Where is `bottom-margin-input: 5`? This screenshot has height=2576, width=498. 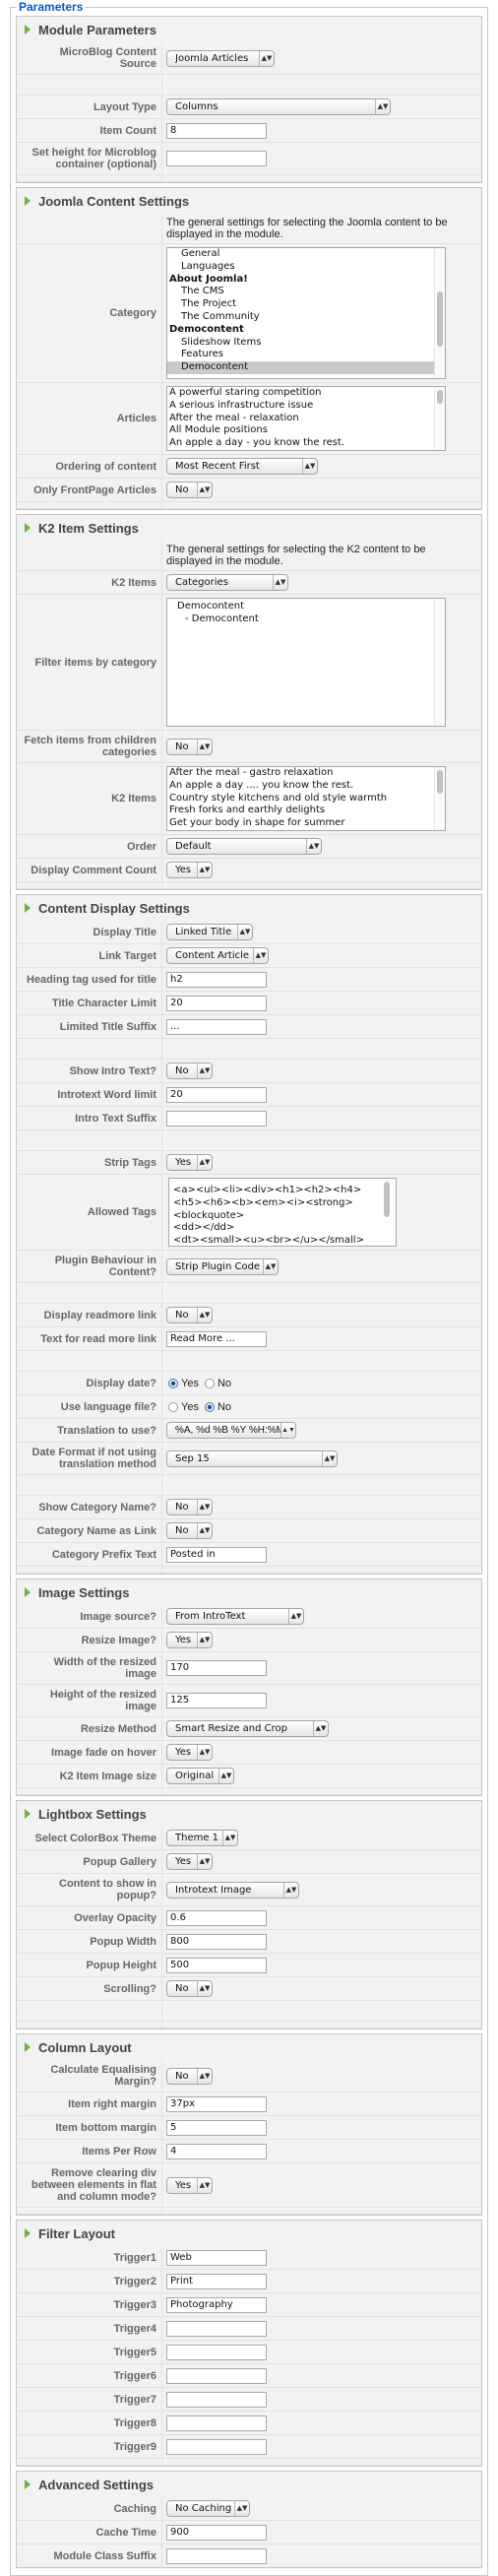
bottom-margin-input: 5 is located at coordinates (216, 2127).